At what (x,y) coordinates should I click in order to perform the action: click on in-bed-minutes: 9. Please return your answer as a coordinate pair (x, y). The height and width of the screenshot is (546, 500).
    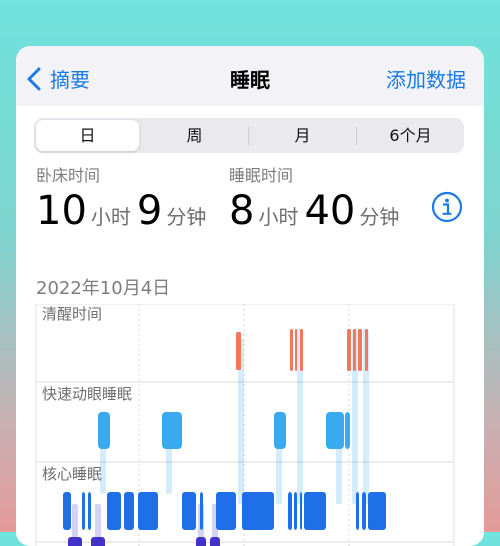
    Looking at the image, I should click on (149, 211).